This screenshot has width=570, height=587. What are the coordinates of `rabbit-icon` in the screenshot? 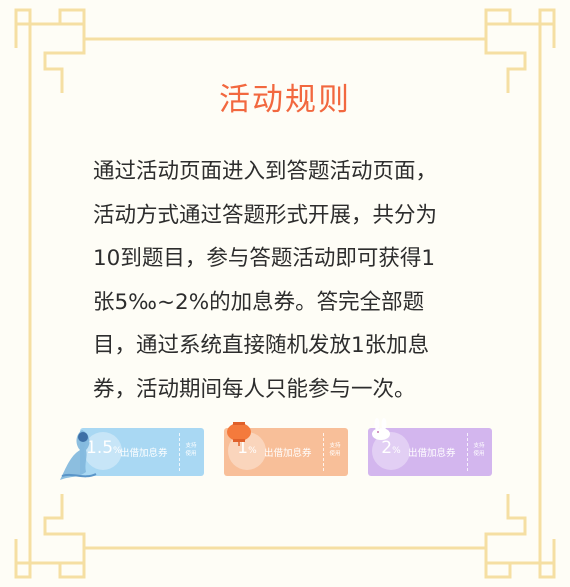 It's located at (381, 429).